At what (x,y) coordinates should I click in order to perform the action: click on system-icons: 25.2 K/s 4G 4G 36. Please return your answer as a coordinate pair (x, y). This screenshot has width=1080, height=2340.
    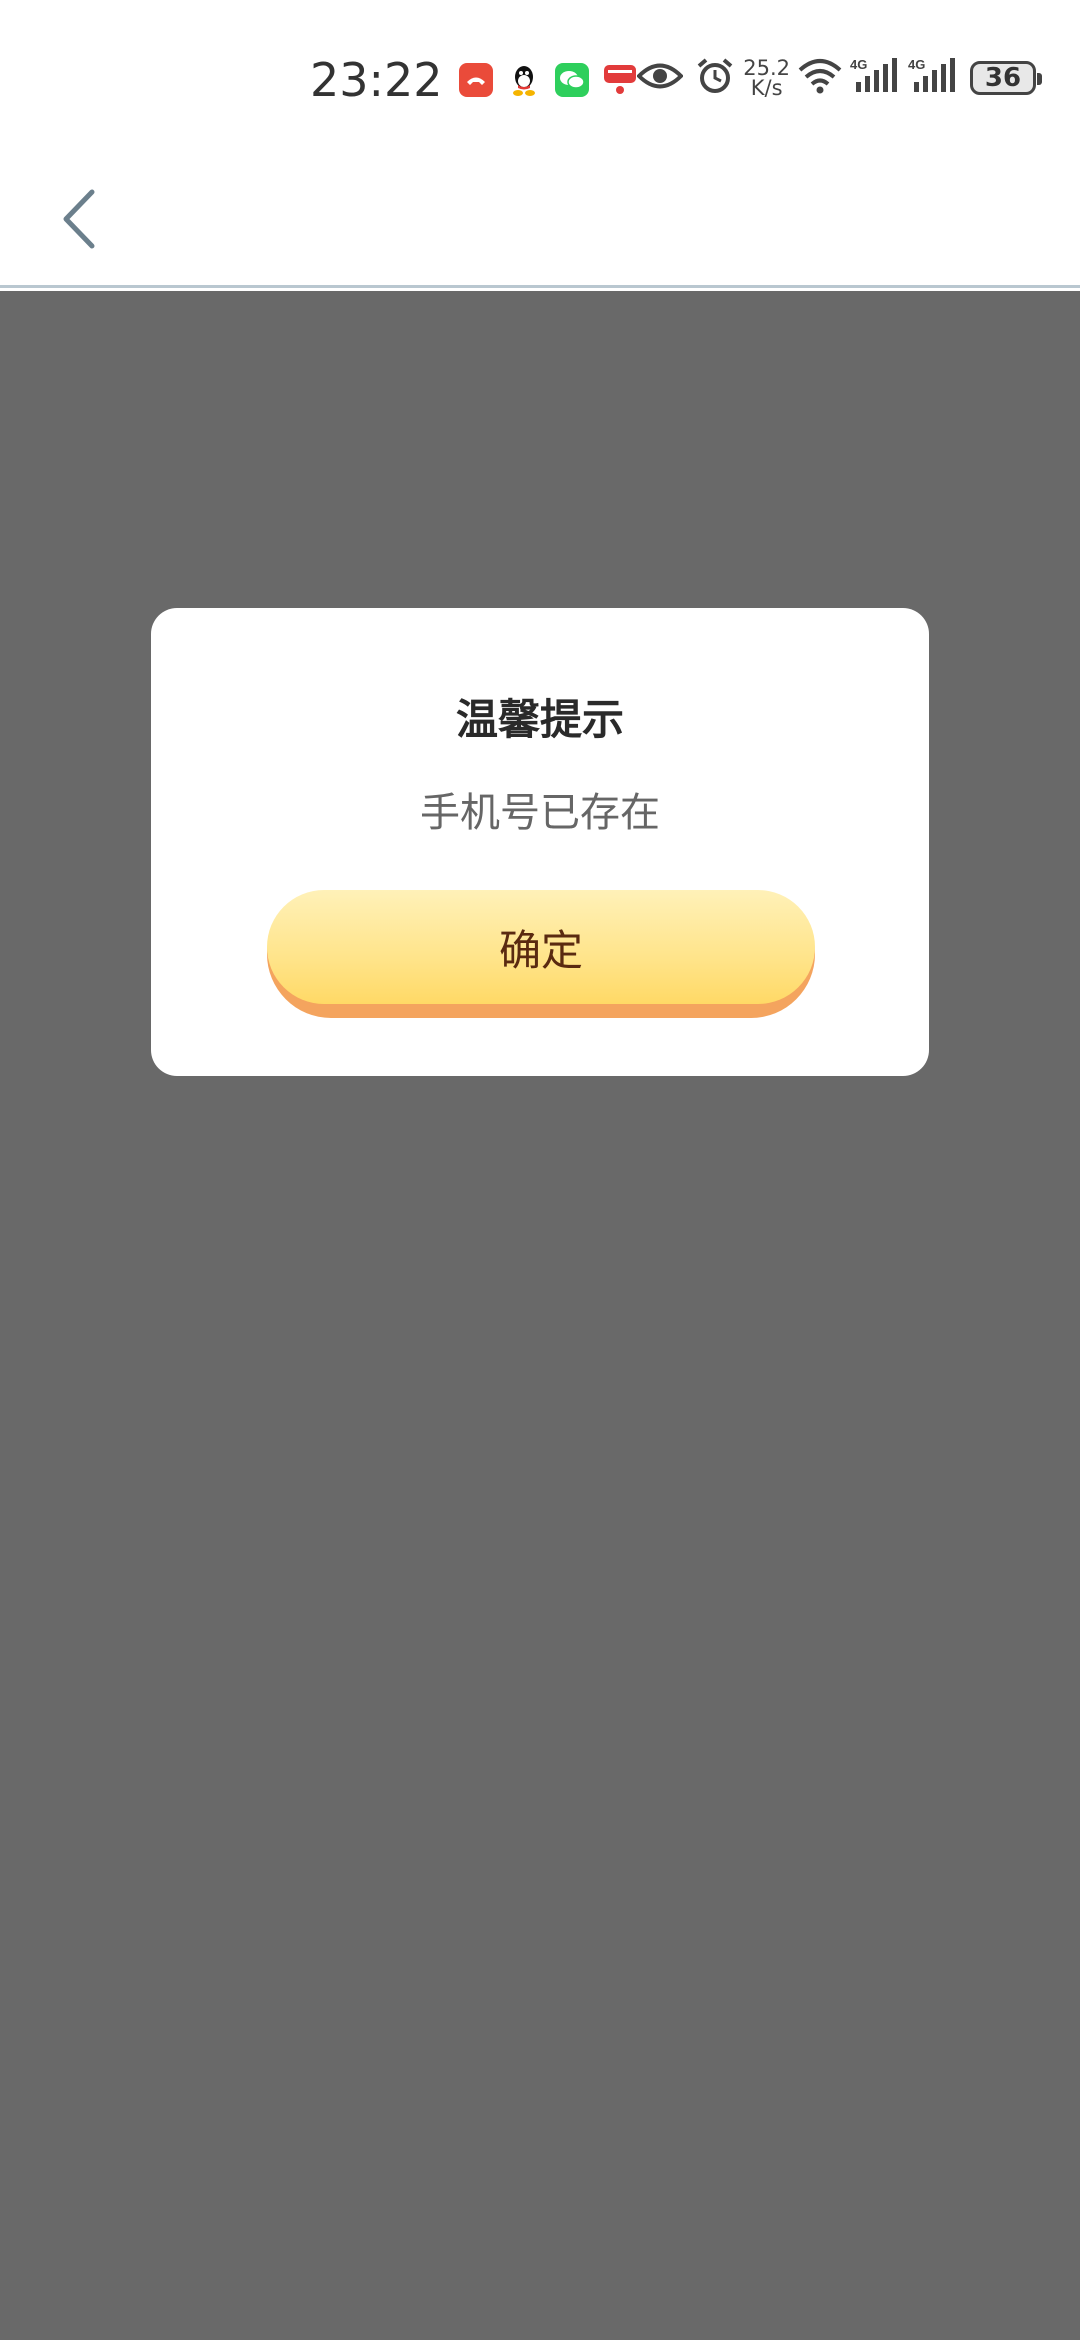
    Looking at the image, I should click on (839, 78).